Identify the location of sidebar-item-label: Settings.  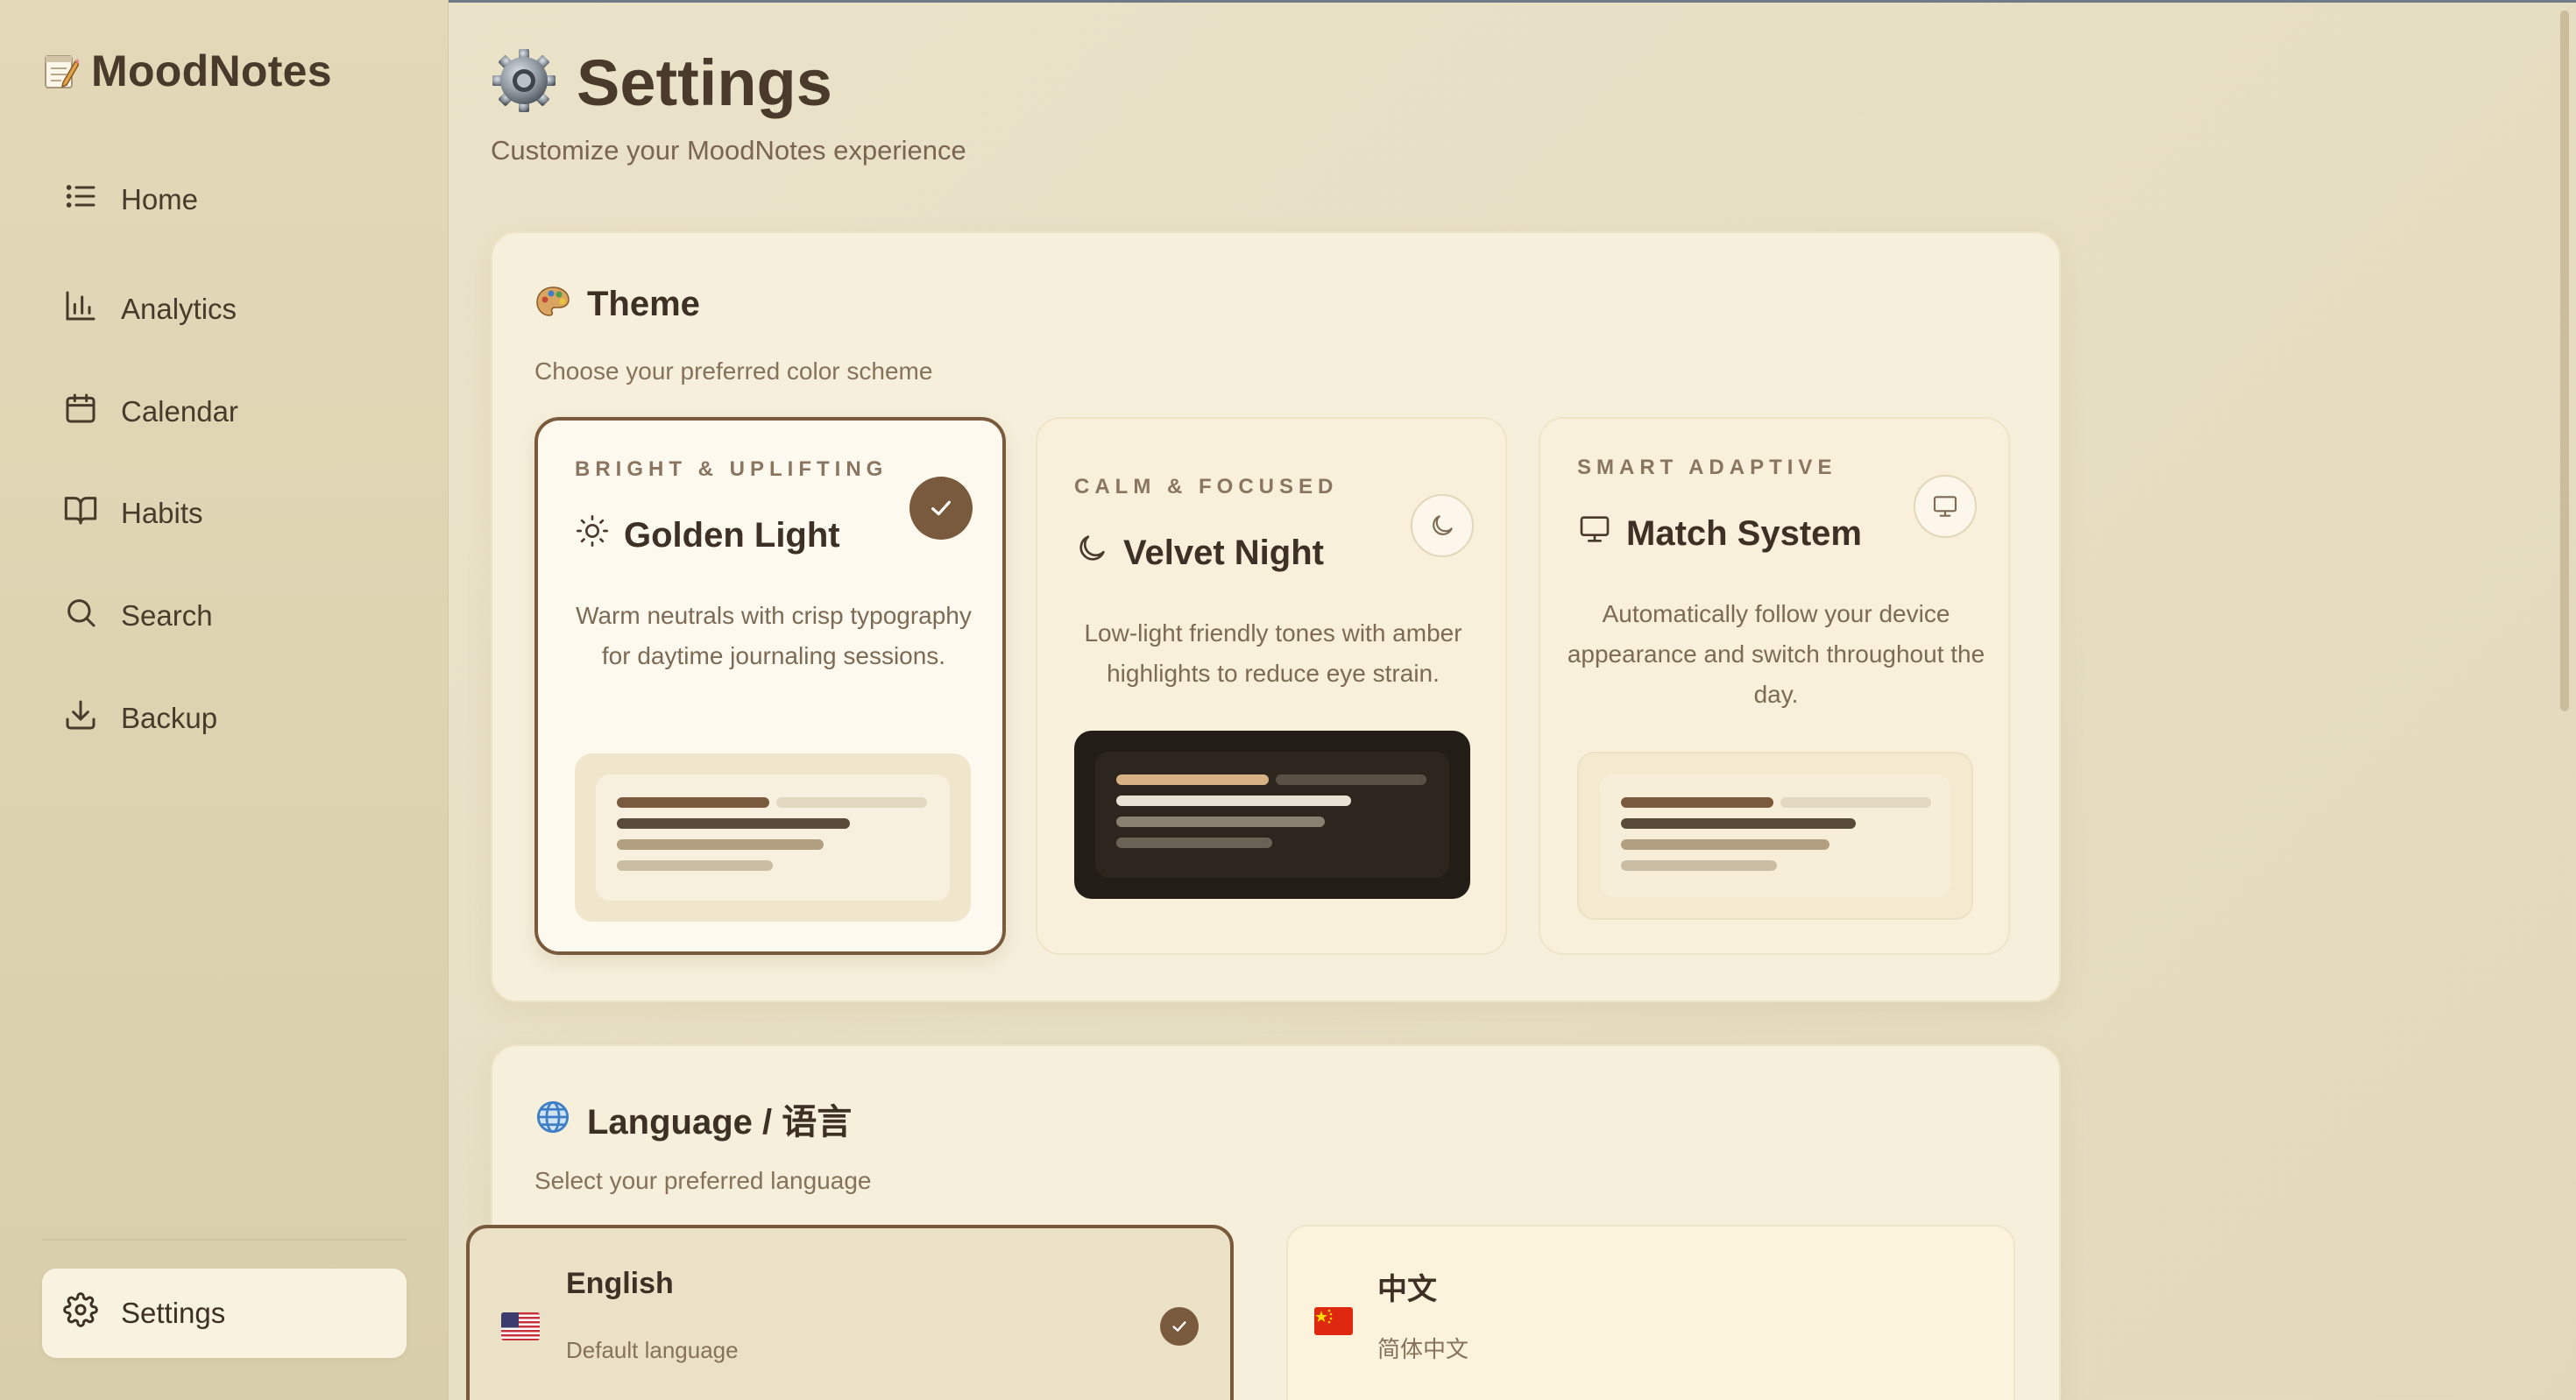
(173, 1313).